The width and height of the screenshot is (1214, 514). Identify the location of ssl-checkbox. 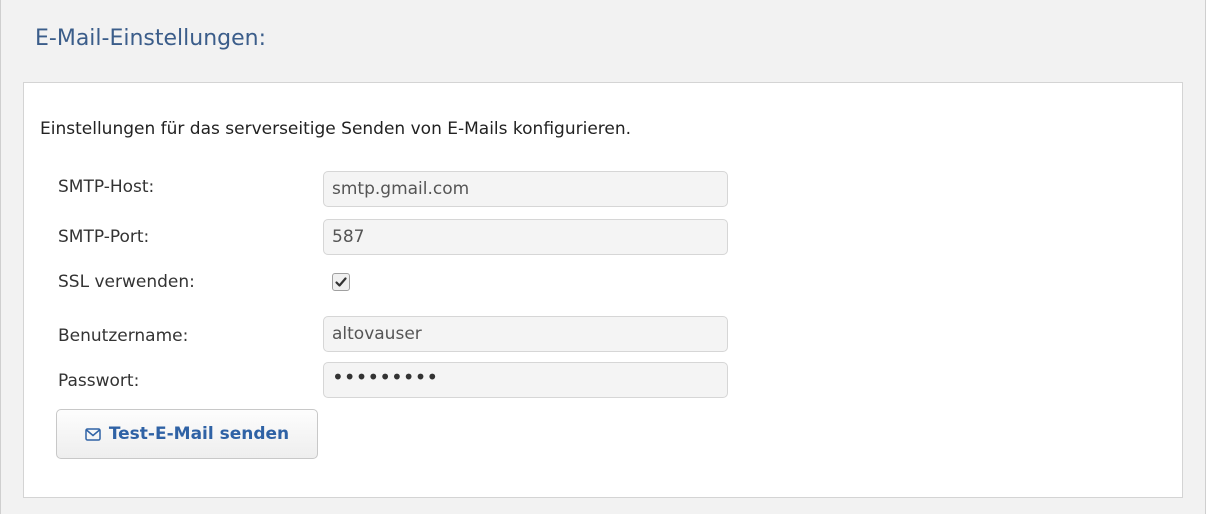
(341, 282).